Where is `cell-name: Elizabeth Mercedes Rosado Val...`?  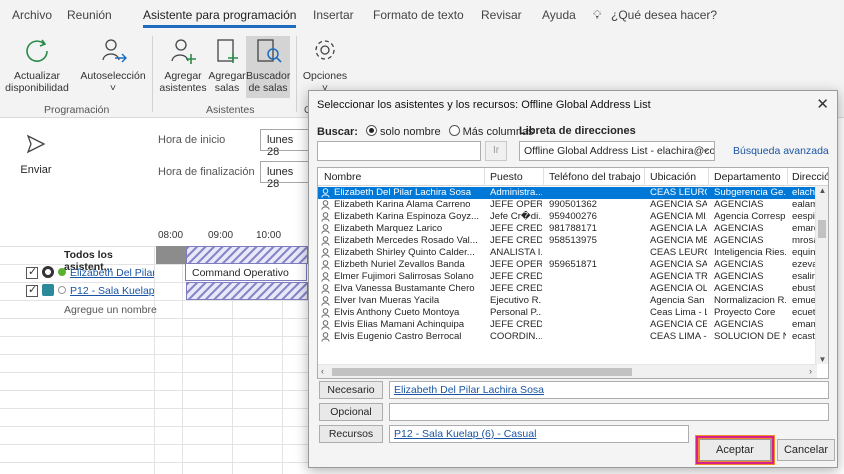
cell-name: Elizabeth Mercedes Rosado Val... is located at coordinates (406, 240).